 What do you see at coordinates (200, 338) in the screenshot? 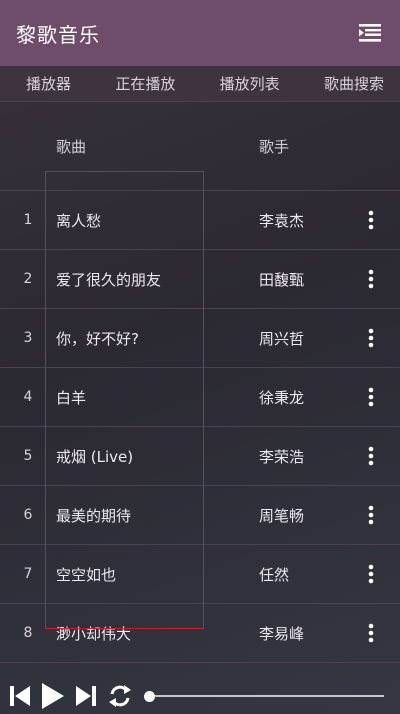
I see `song-row-3: 3 你，好不好? 周兴哲` at bounding box center [200, 338].